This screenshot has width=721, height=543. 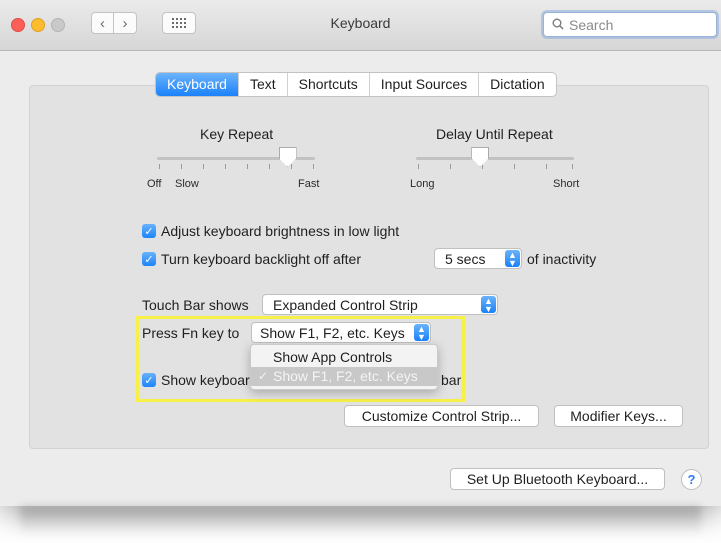 I want to click on menu-item-show-app-controls: Show App Controls, so click(x=344, y=357).